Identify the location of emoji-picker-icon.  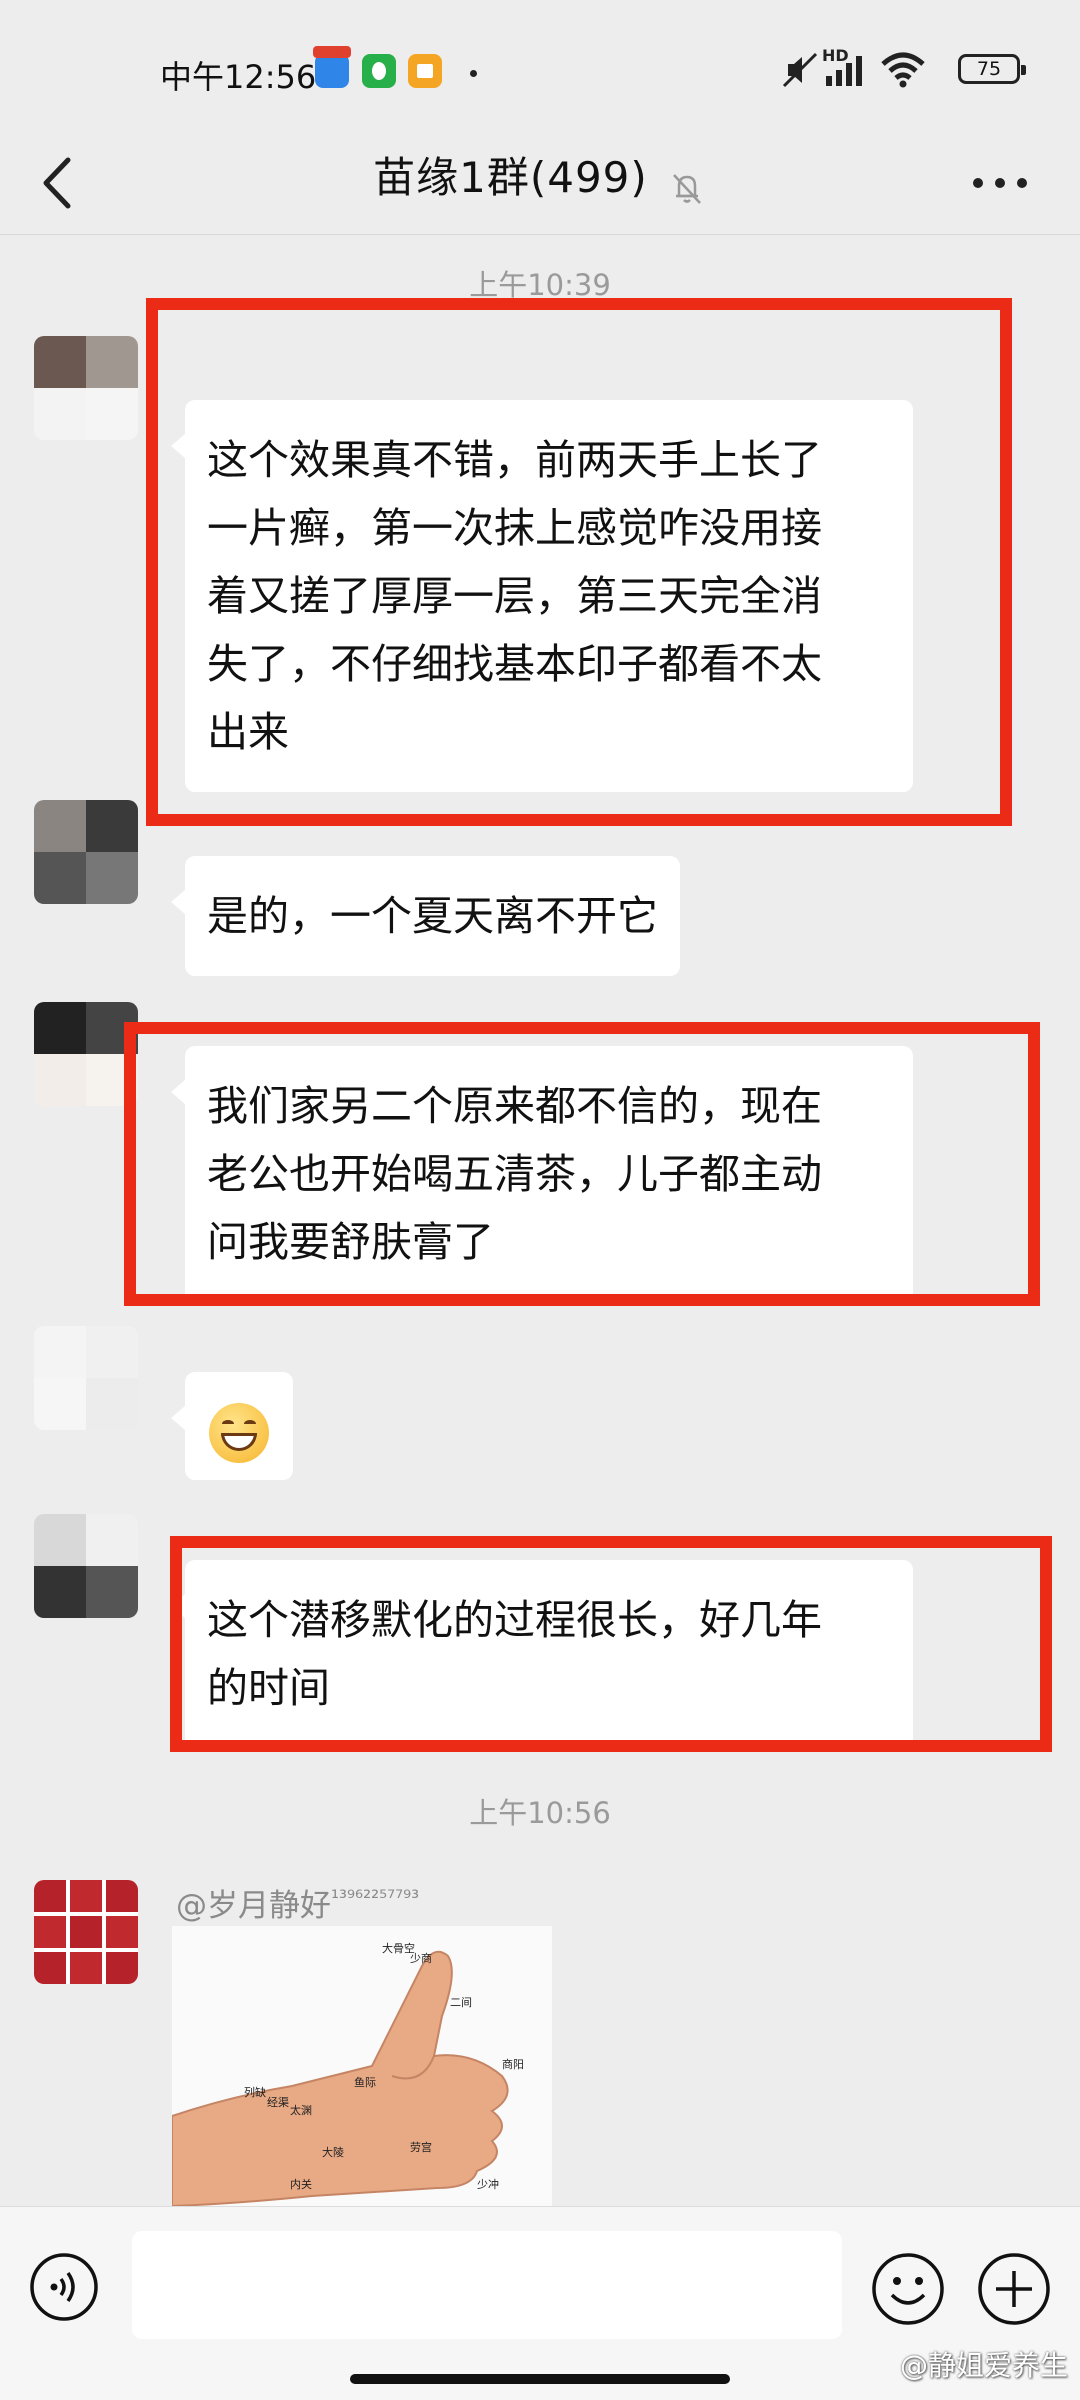
(908, 2289).